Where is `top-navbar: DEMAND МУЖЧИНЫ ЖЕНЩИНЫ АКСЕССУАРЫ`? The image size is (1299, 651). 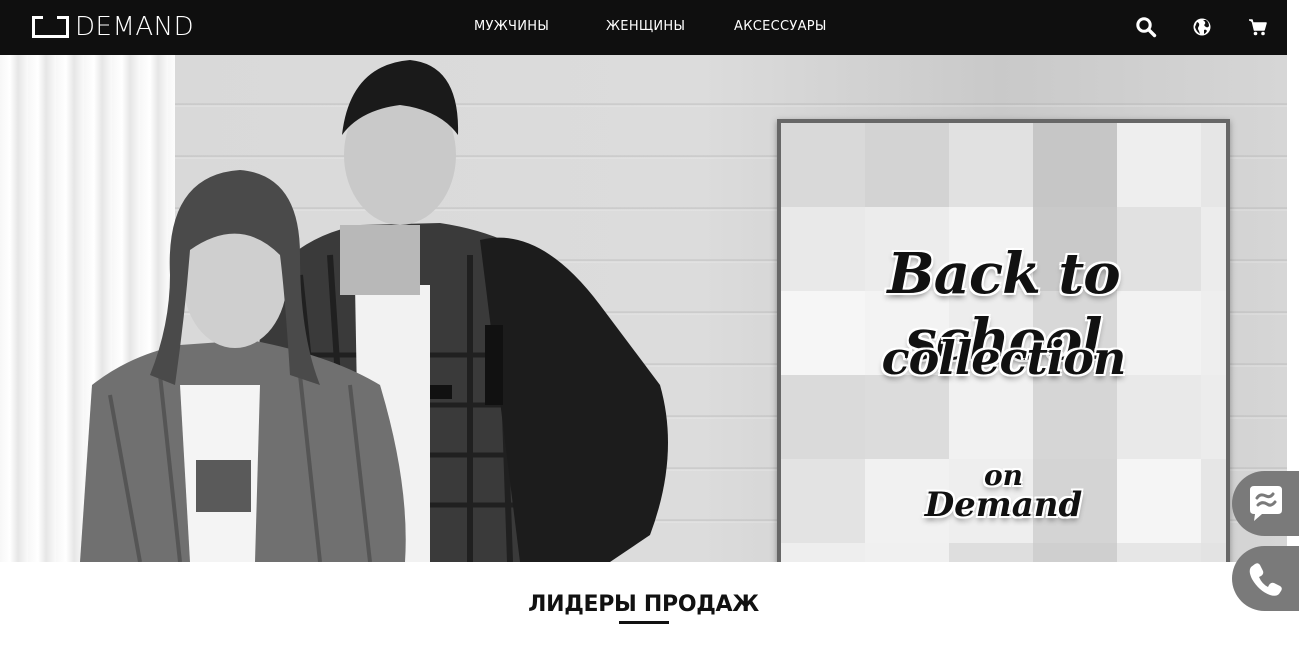
top-navbar: DEMAND МУЖЧИНЫ ЖЕНЩИНЫ АКСЕССУАРЫ is located at coordinates (643, 27).